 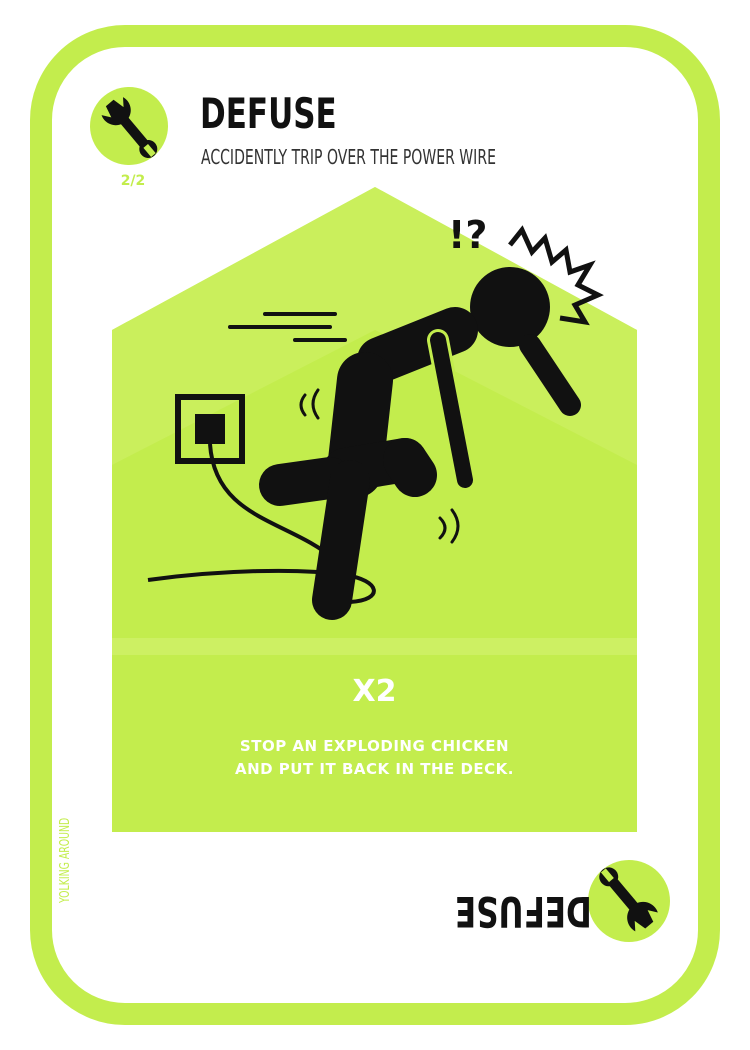 What do you see at coordinates (374, 769) in the screenshot?
I see `rule-line: AND PUT IT BACK IN THE DECK.` at bounding box center [374, 769].